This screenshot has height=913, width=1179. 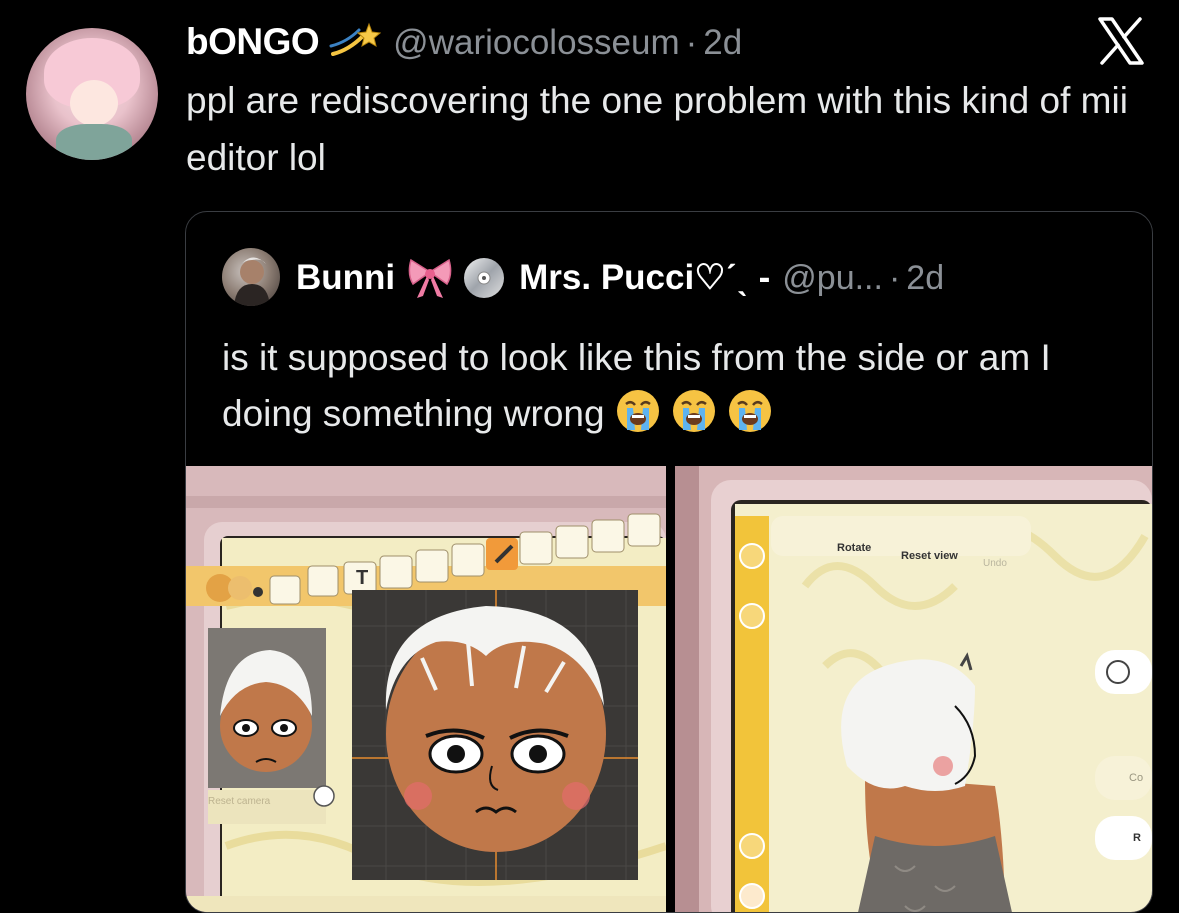 What do you see at coordinates (722, 43) in the screenshot?
I see `post-time: 2d` at bounding box center [722, 43].